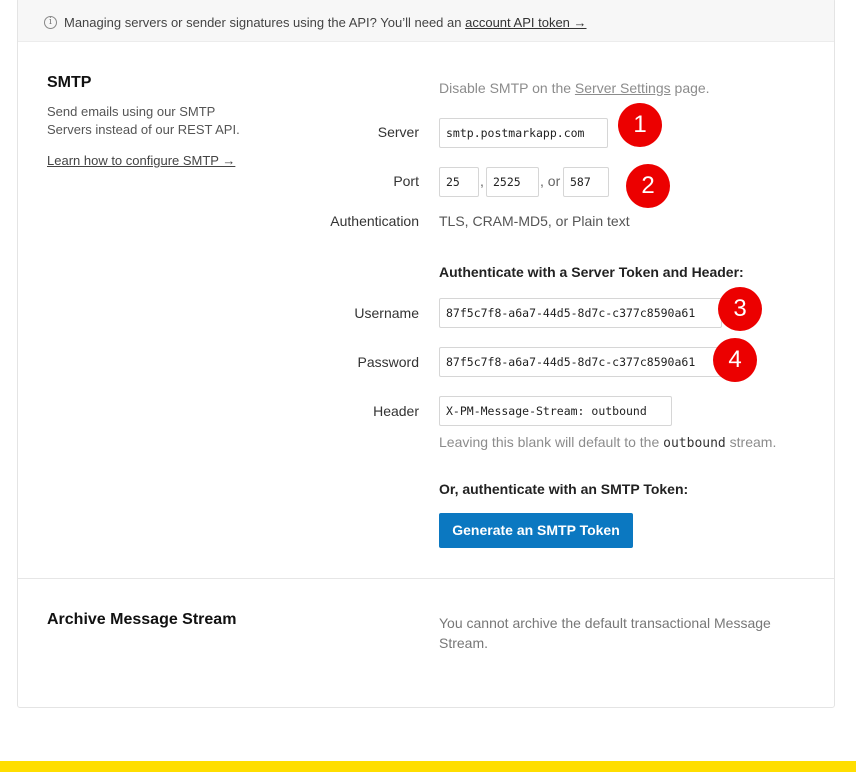 This screenshot has width=856, height=772. I want to click on smtp-token-heading: Or, authenticate with an SMTP Token:, so click(564, 489).